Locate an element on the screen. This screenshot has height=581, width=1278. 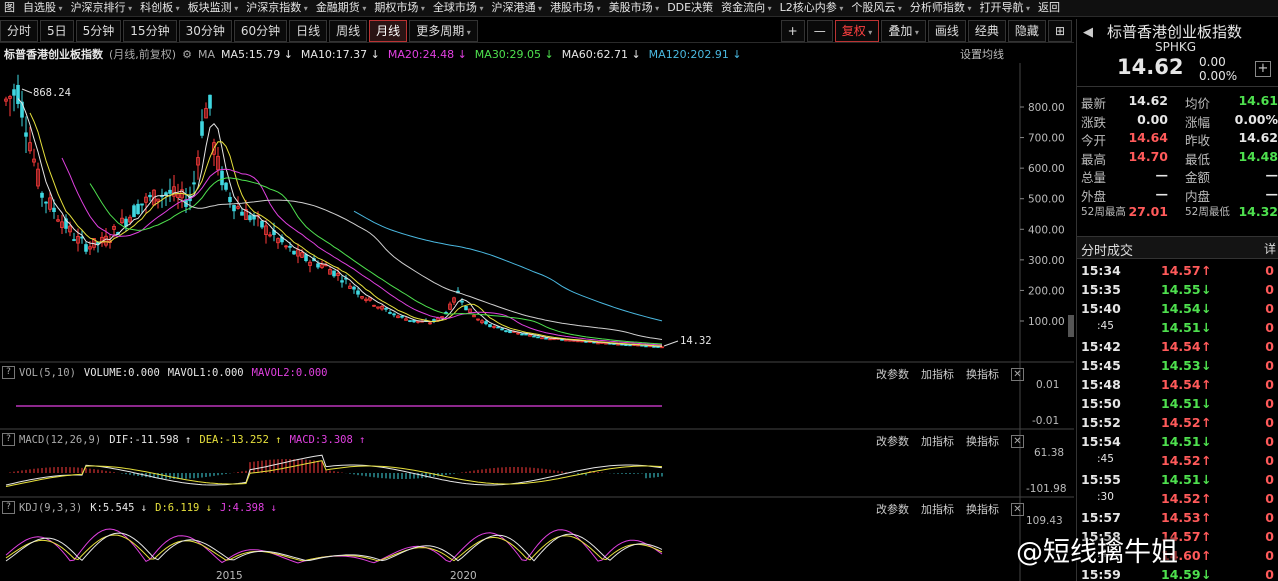
toolbar-right-button-1: — is located at coordinates (819, 30).